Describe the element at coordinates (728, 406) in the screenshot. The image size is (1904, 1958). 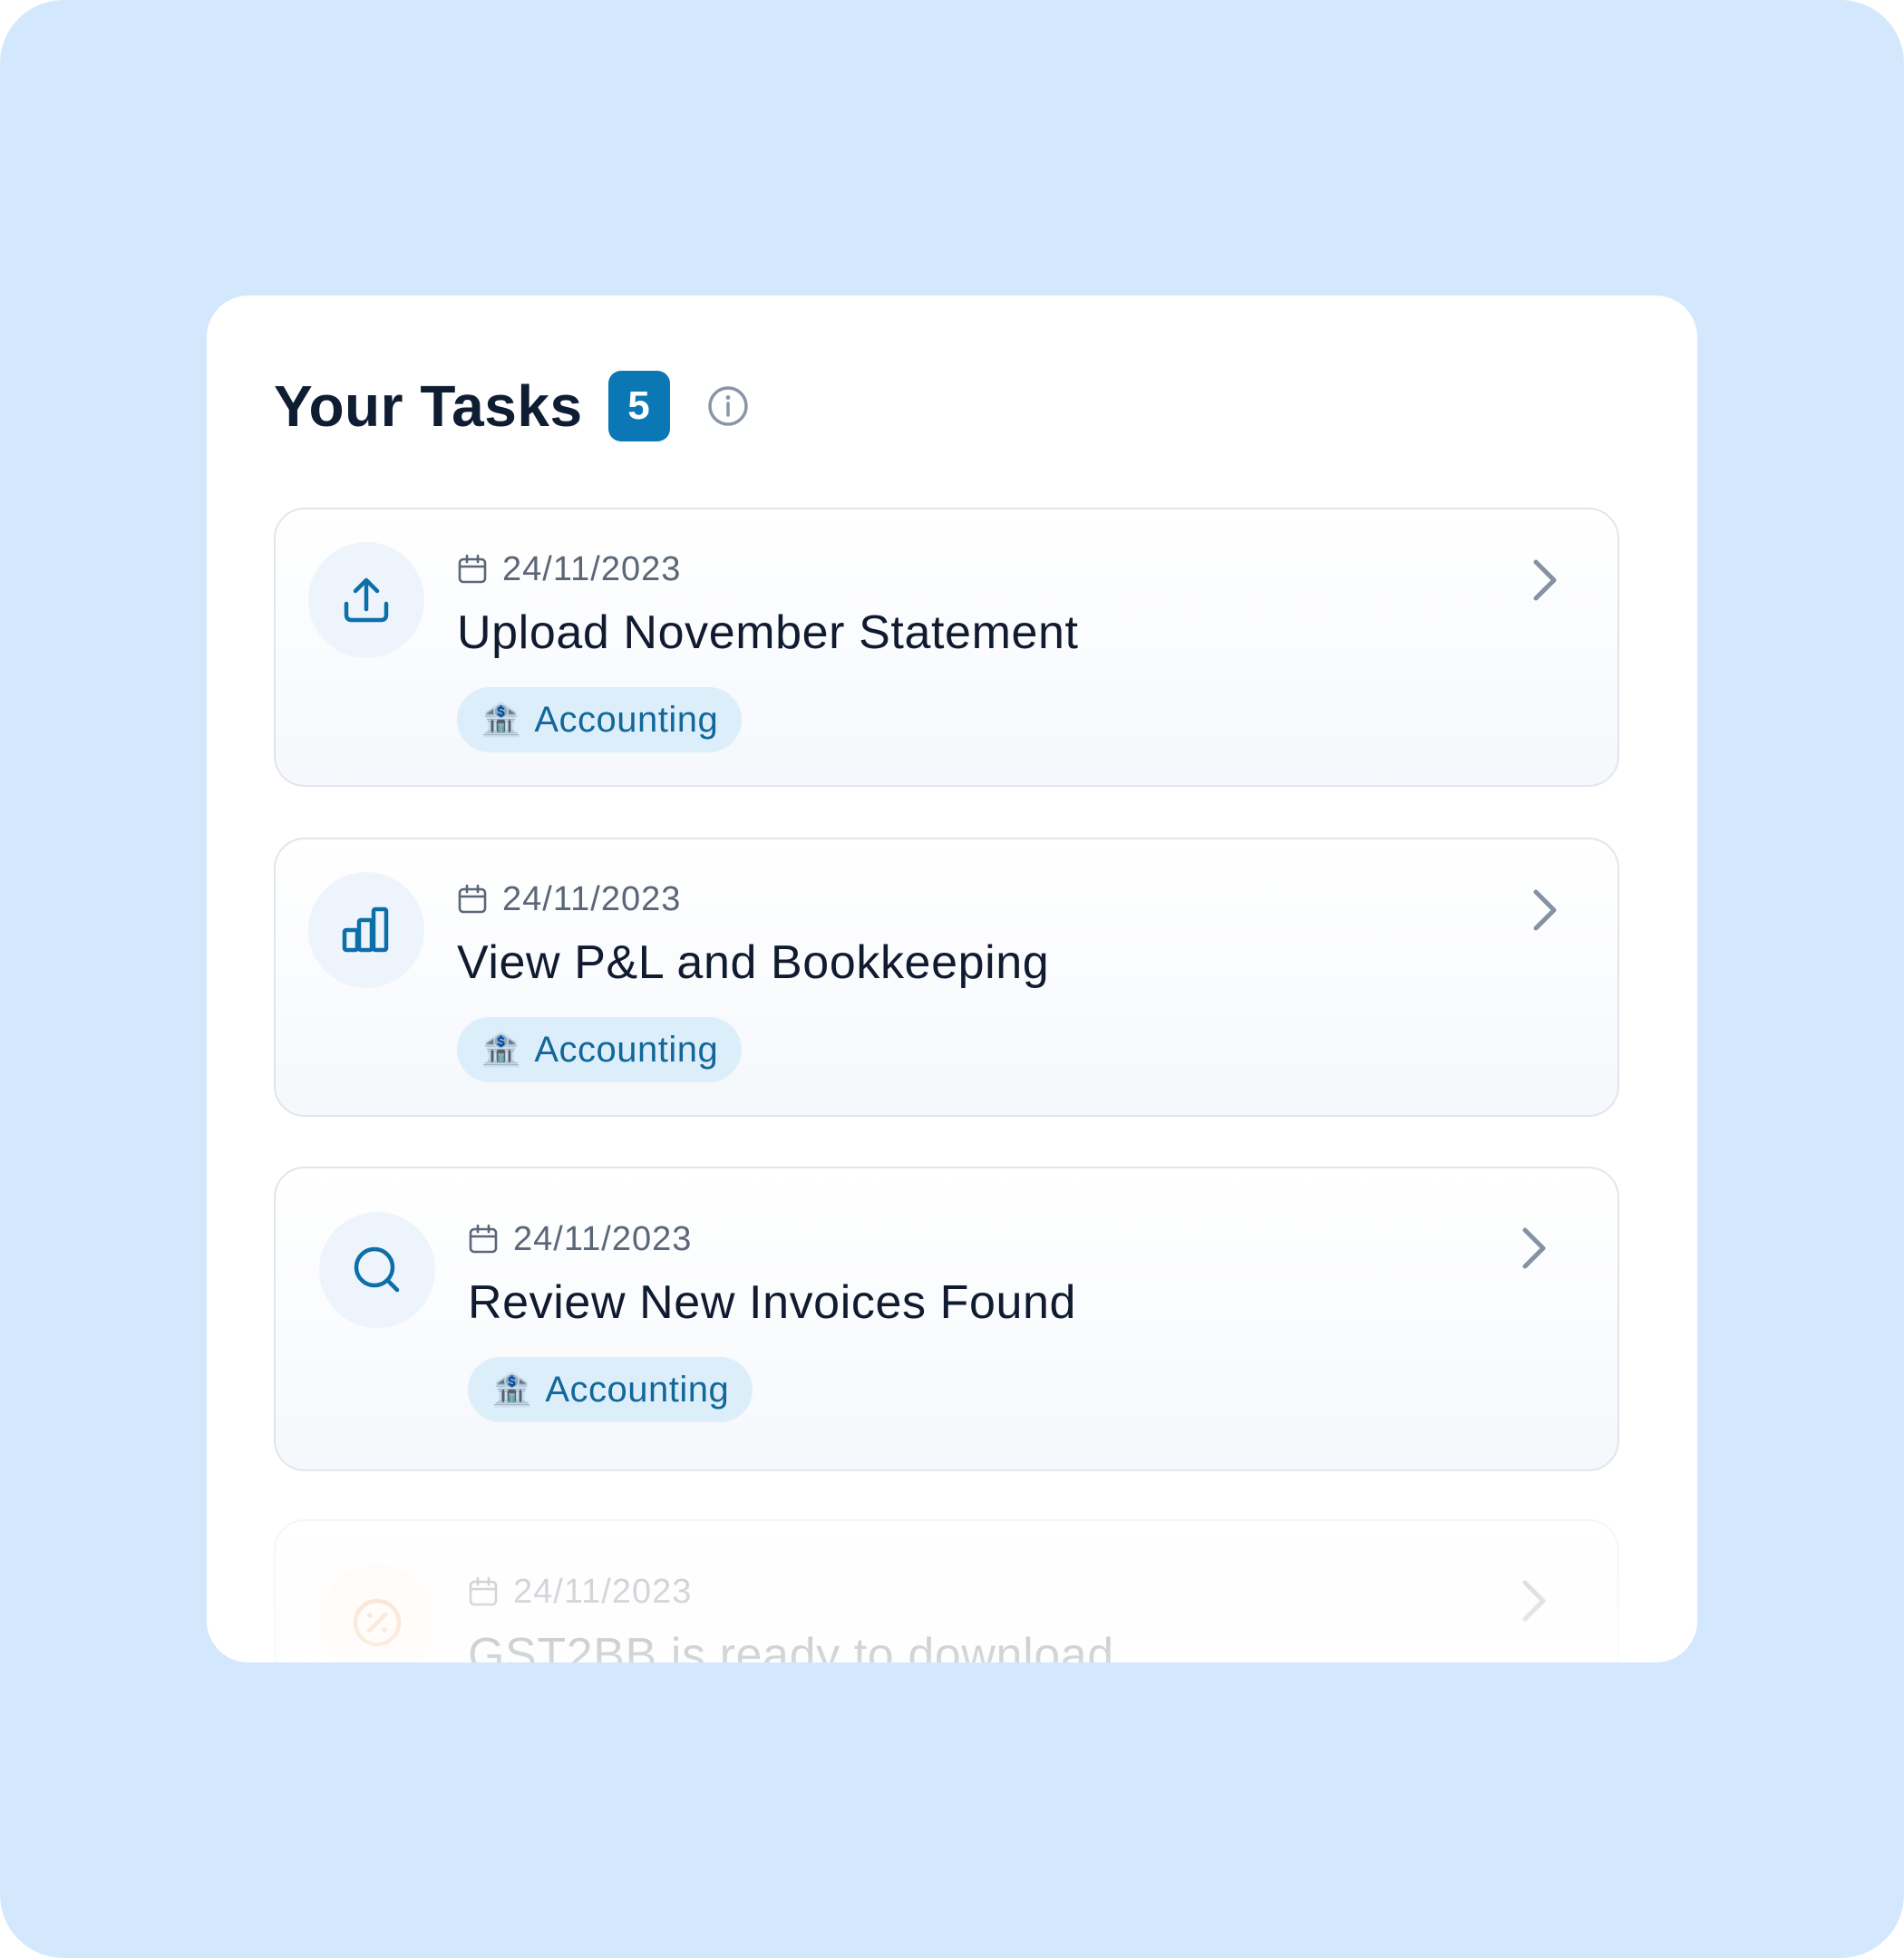
I see `info-icon` at that location.